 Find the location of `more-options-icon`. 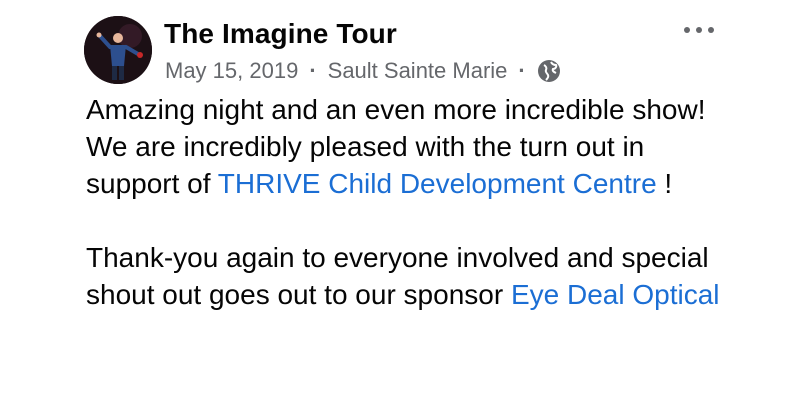

more-options-icon is located at coordinates (699, 30).